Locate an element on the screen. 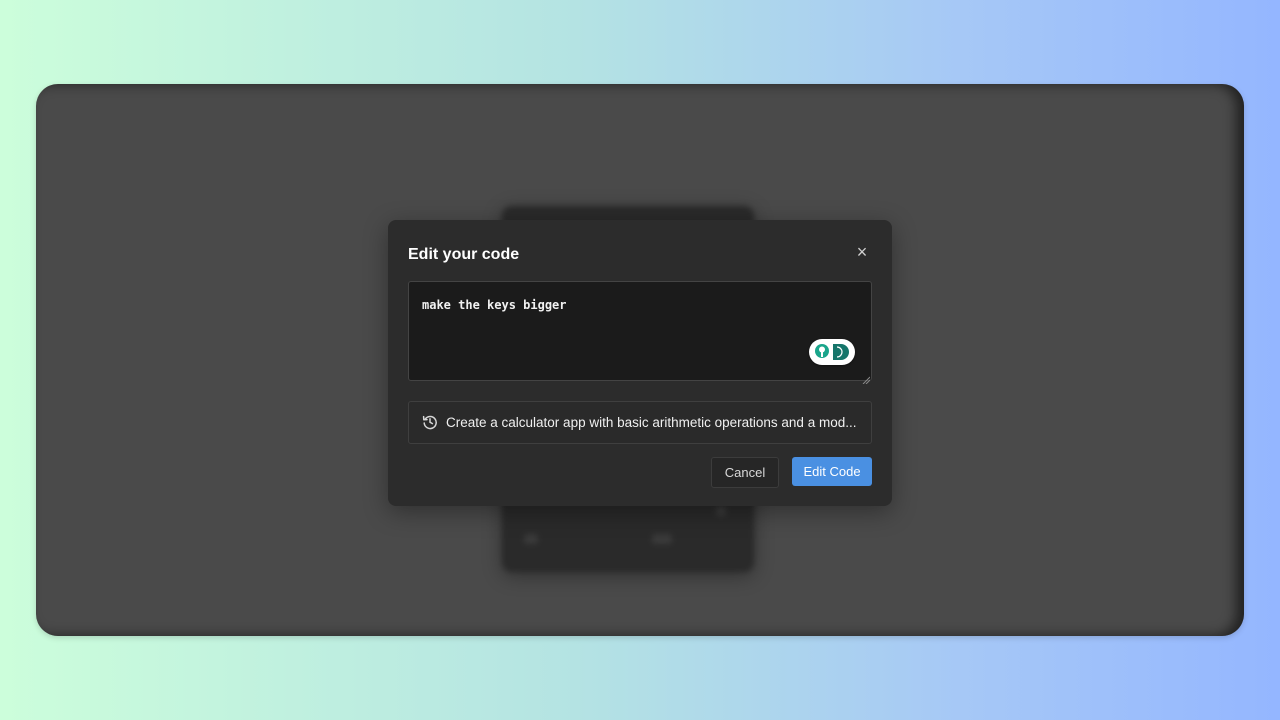 This screenshot has height=720, width=1280. prompt-text: make the keys bigger is located at coordinates (494, 305).